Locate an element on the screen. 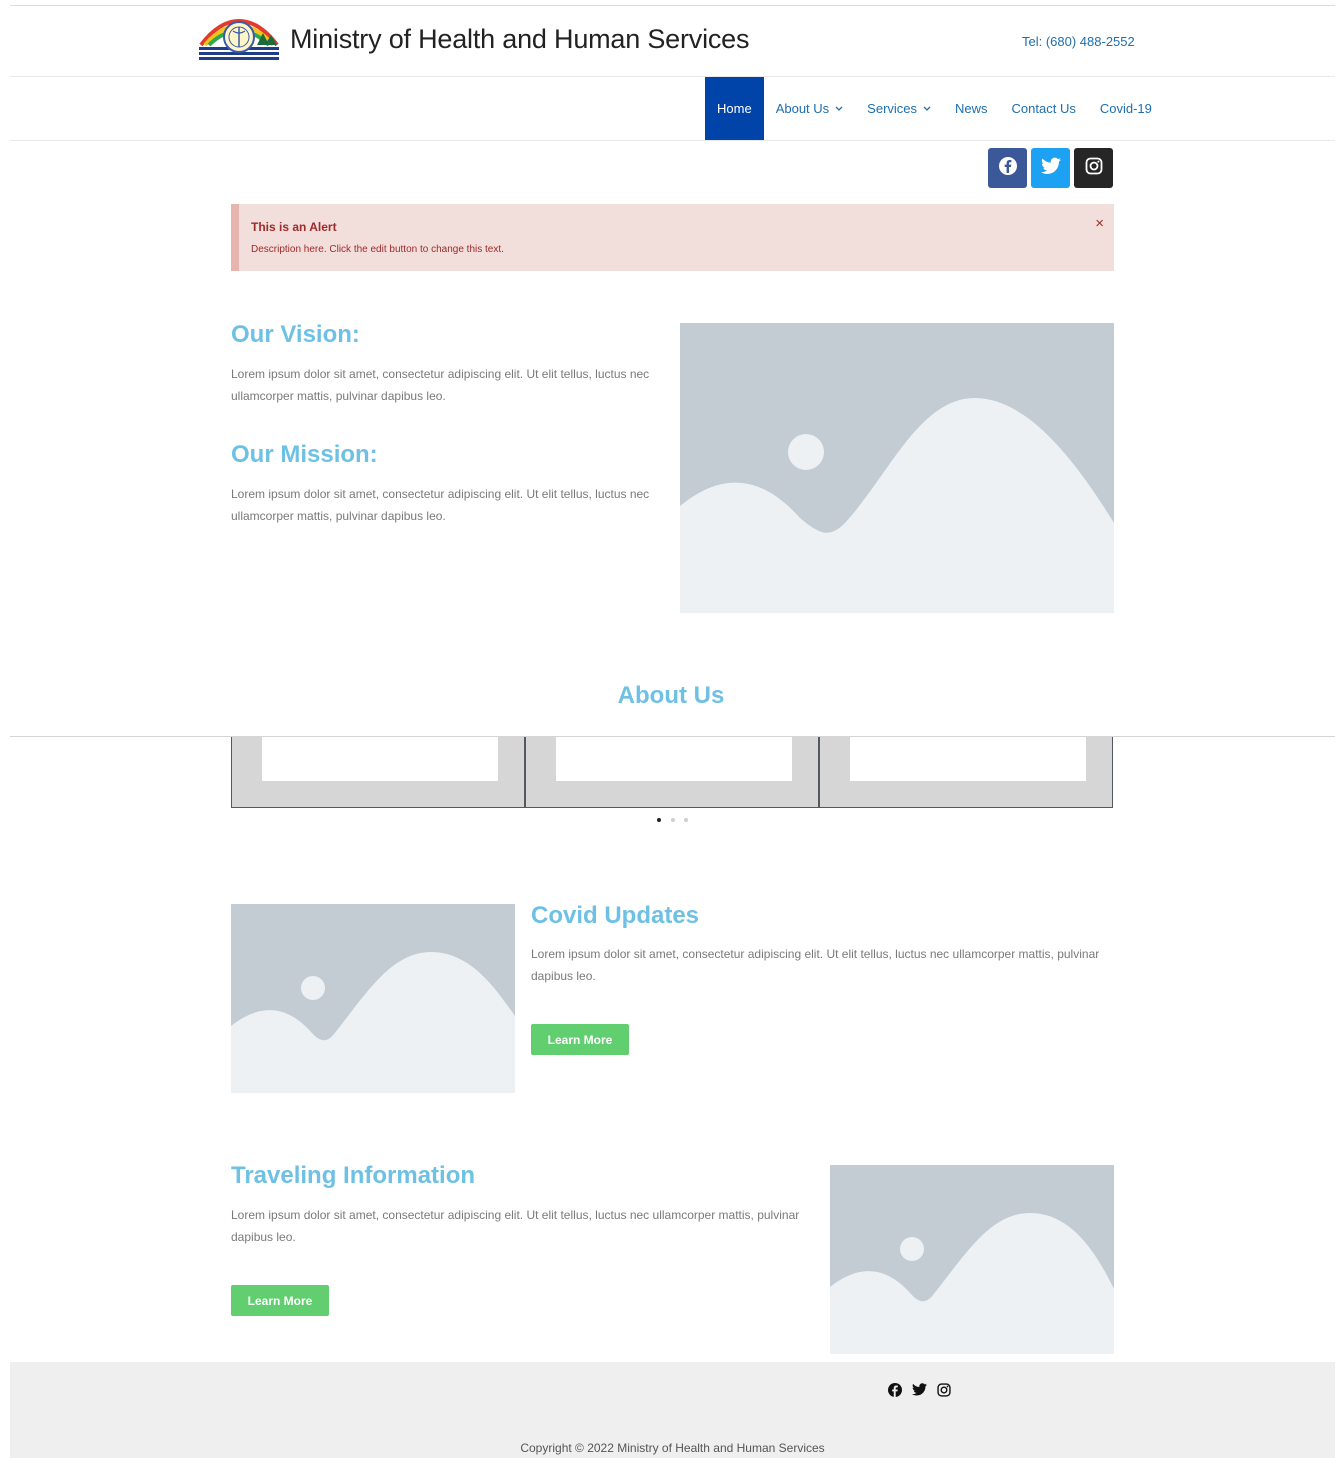 This screenshot has height=1458, width=1342. nav-item-label: Services is located at coordinates (892, 108).